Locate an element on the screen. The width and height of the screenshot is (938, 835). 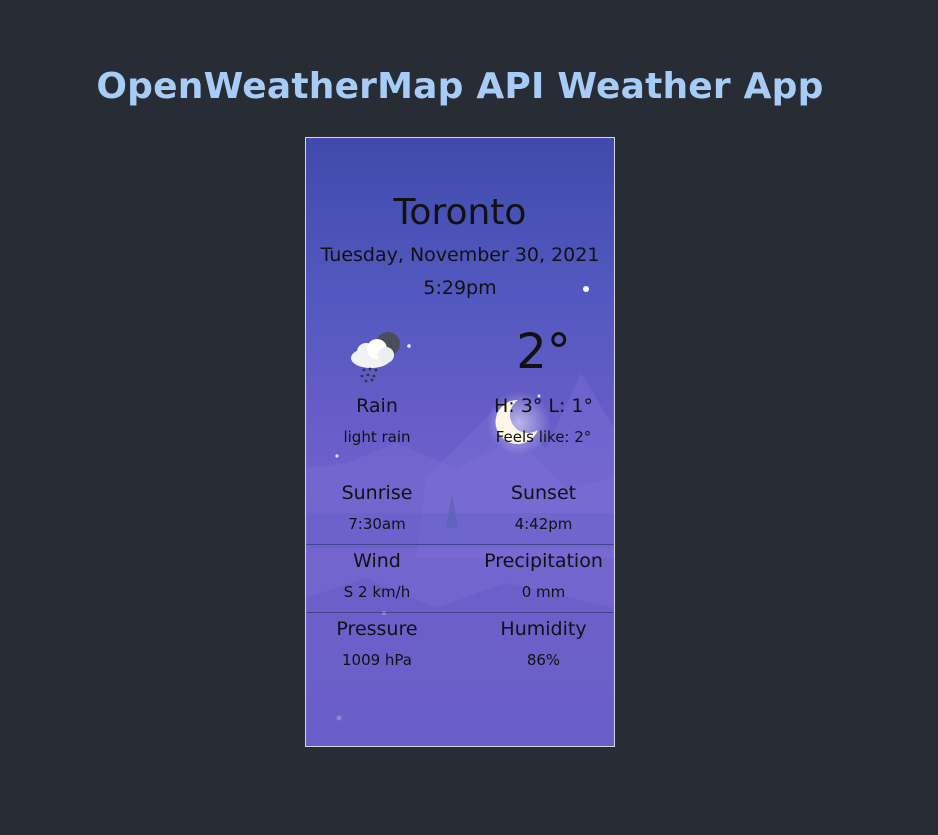
sunset-value: 4:42pm is located at coordinates (543, 524).